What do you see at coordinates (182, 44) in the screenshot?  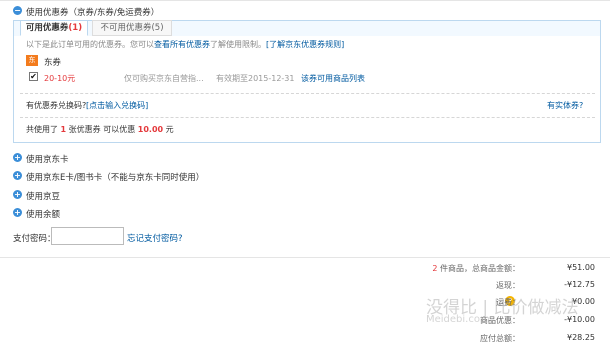 I see `view-all-coupons-link: 查看所有优惠券` at bounding box center [182, 44].